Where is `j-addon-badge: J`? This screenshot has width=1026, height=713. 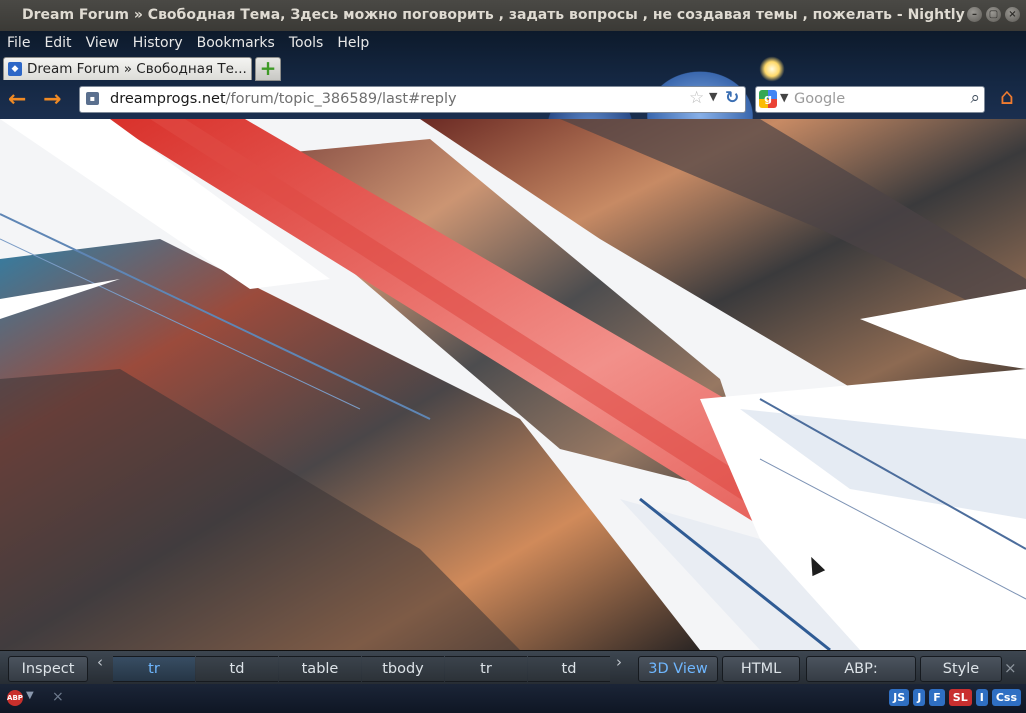 j-addon-badge: J is located at coordinates (919, 697).